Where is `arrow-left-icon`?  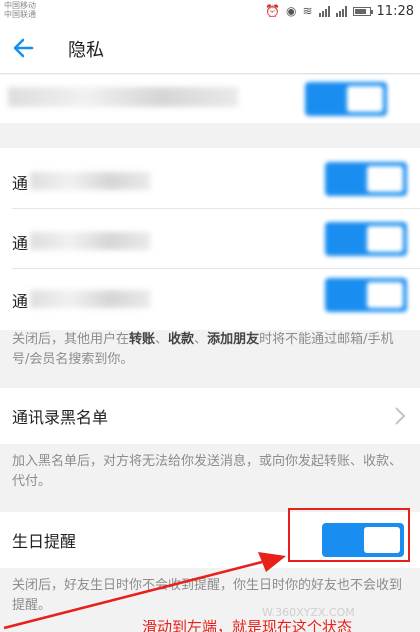 arrow-left-icon is located at coordinates (24, 48).